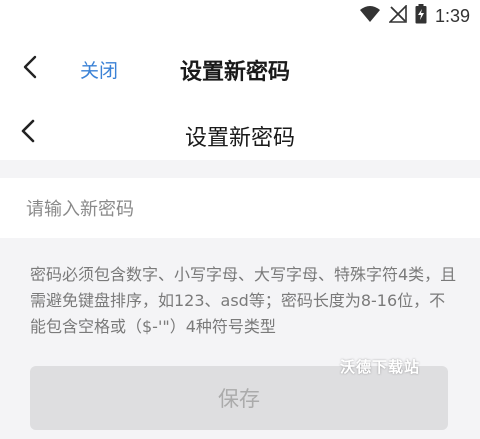  I want to click on signal-off-icon, so click(397, 15).